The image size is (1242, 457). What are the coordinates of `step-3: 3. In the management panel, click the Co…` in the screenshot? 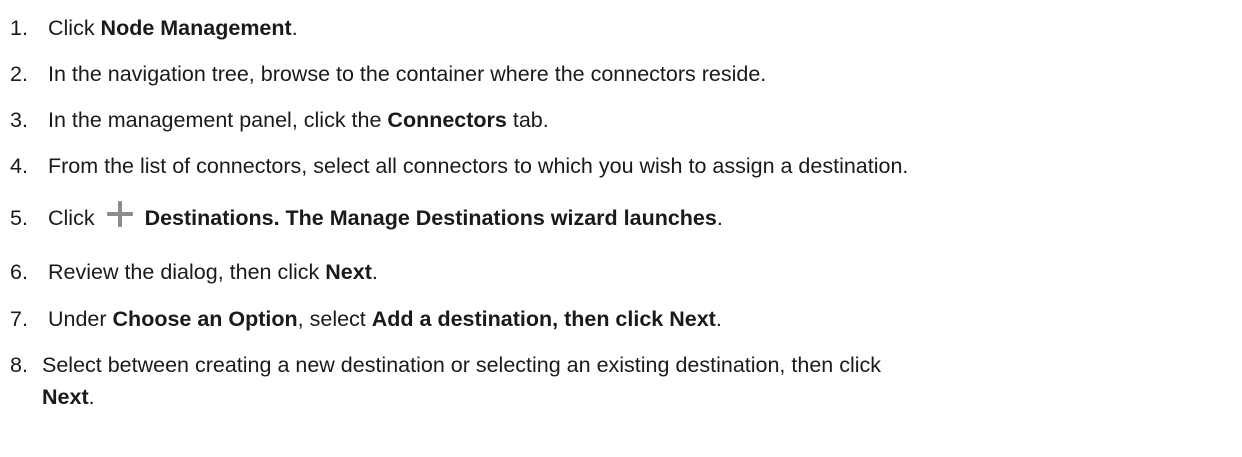 It's located at (274, 120).